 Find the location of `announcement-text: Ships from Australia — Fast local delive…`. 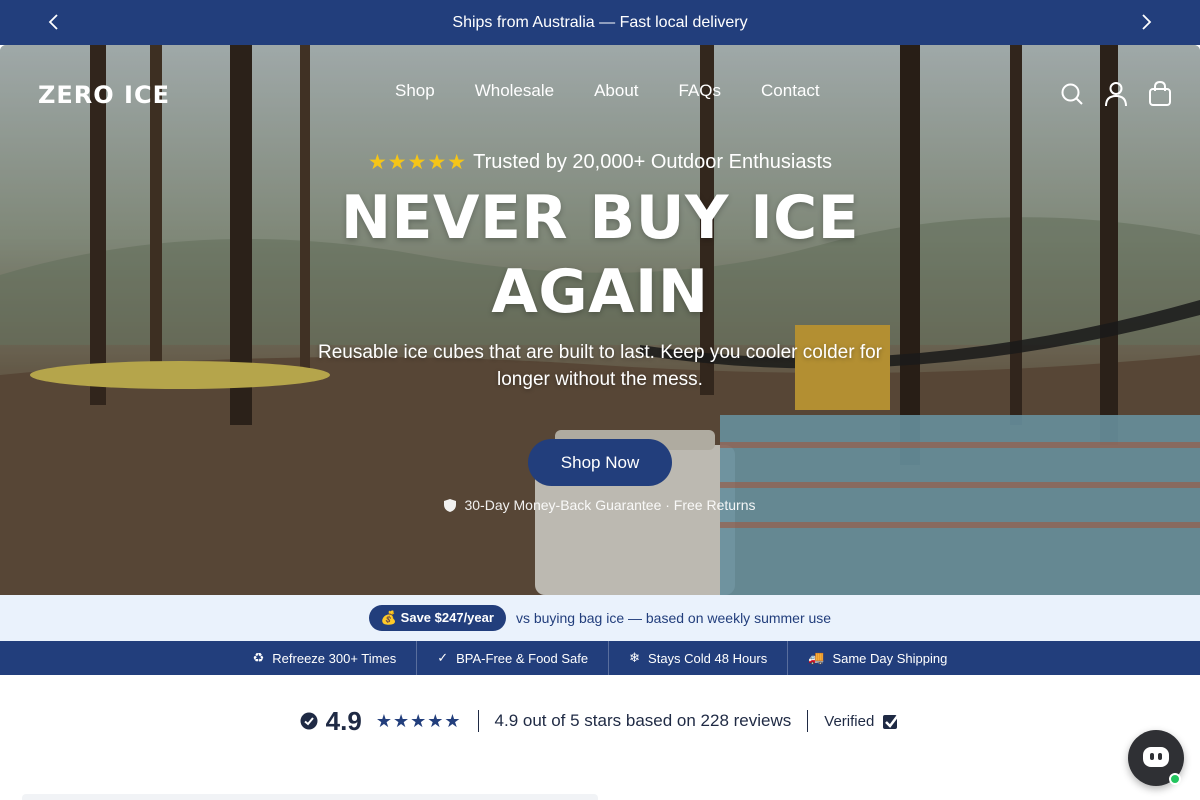

announcement-text: Ships from Australia — Fast local delive… is located at coordinates (600, 22).